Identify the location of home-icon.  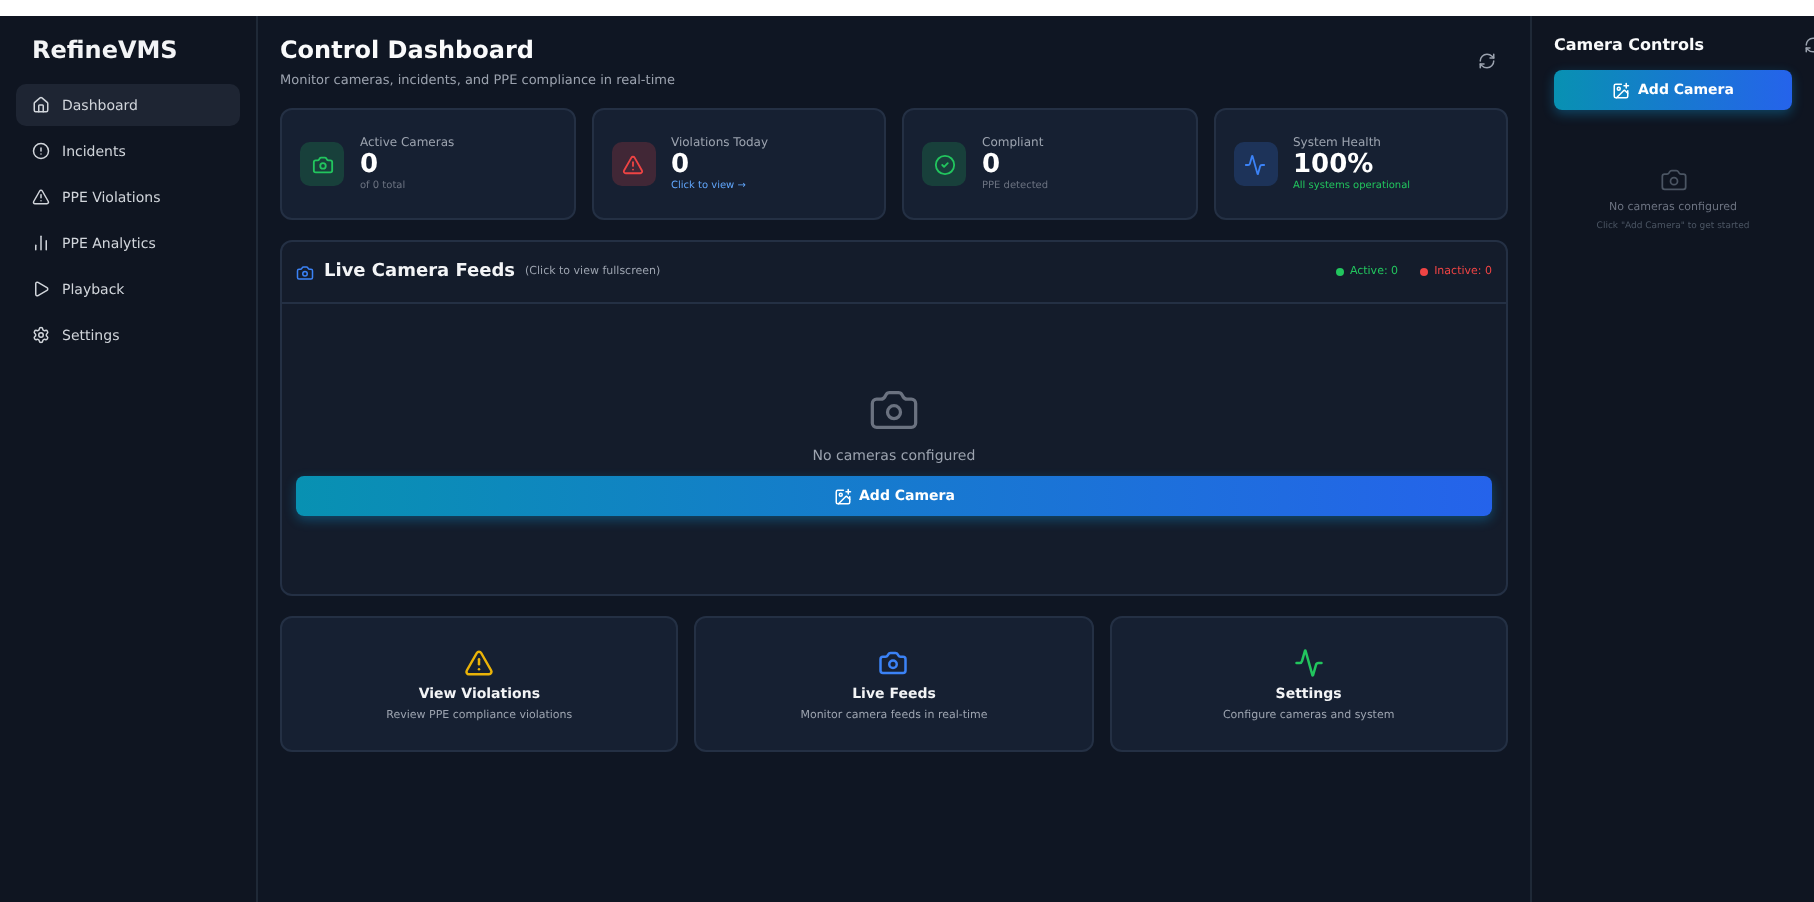
(41, 105).